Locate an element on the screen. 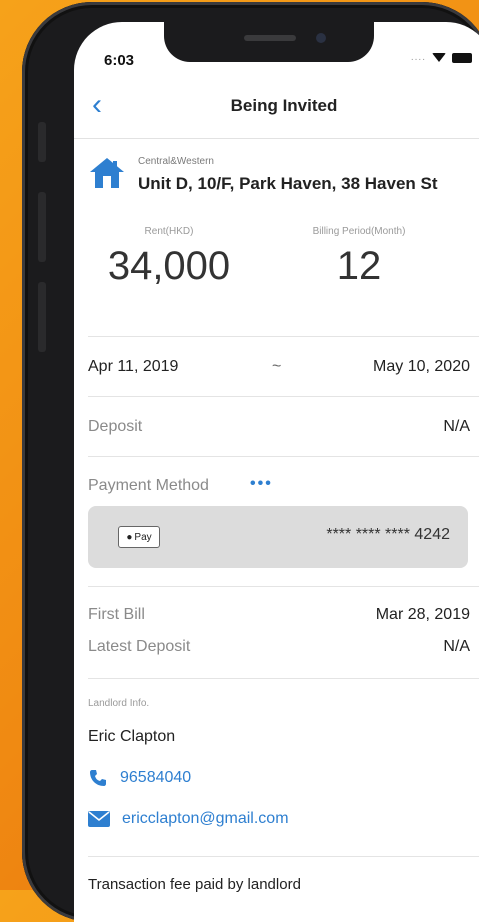 The height and width of the screenshot is (922, 479). navigation-bar: ‹ Being Invited is located at coordinates (276, 110).